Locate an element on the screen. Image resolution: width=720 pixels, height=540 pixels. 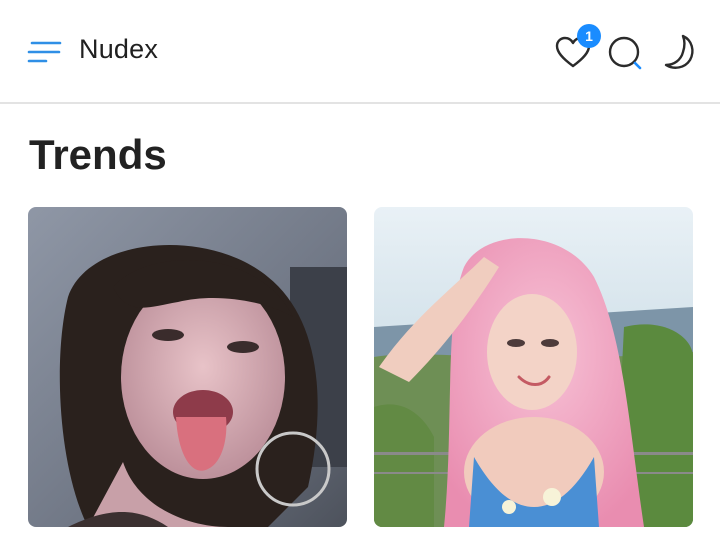
moon-icon is located at coordinates (679, 51).